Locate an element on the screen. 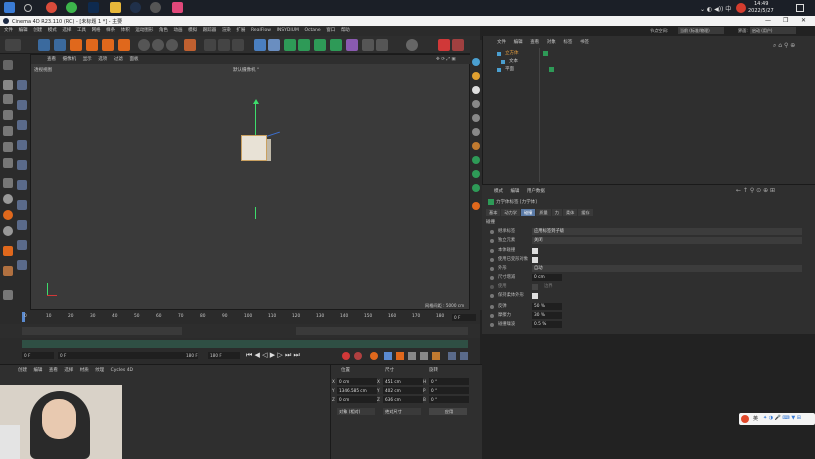 The width and height of the screenshot is (815, 459). y-axis-arrow-icon is located at coordinates (256, 101).